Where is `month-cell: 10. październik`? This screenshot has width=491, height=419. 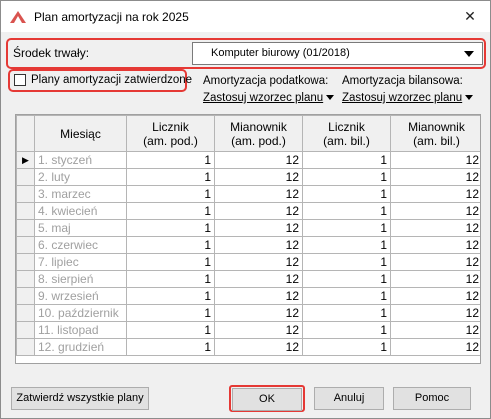
month-cell: 10. październik is located at coordinates (80, 313).